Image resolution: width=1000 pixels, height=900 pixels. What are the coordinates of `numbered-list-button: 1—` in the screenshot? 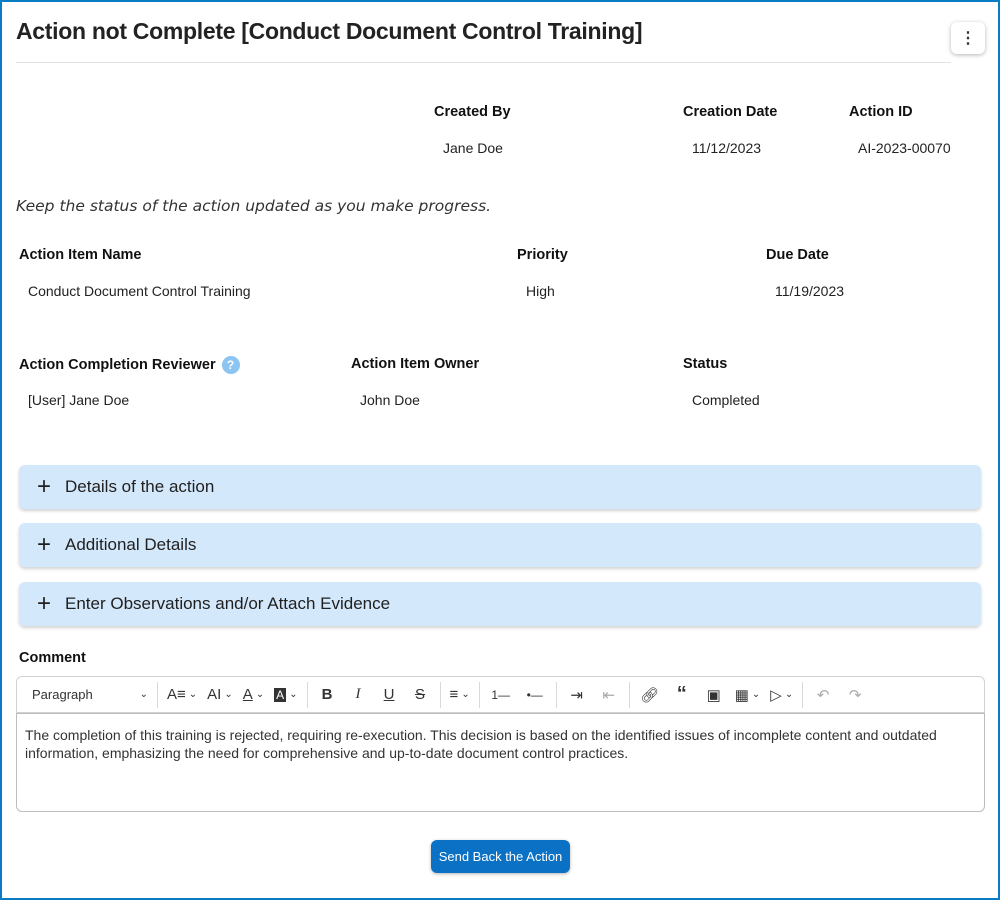 It's located at (501, 695).